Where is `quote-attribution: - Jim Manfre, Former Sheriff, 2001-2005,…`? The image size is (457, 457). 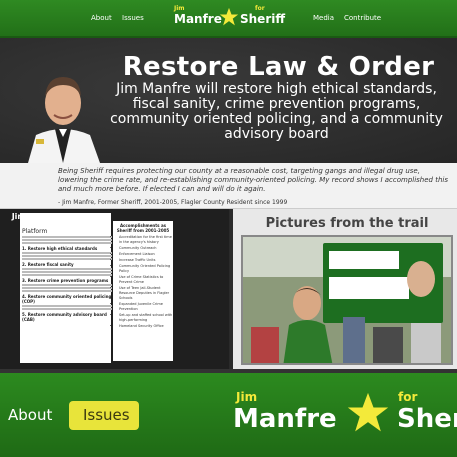
quote-attribution: - Jim Manfre, Former Sheriff, 2001-2005,… is located at coordinates (173, 202).